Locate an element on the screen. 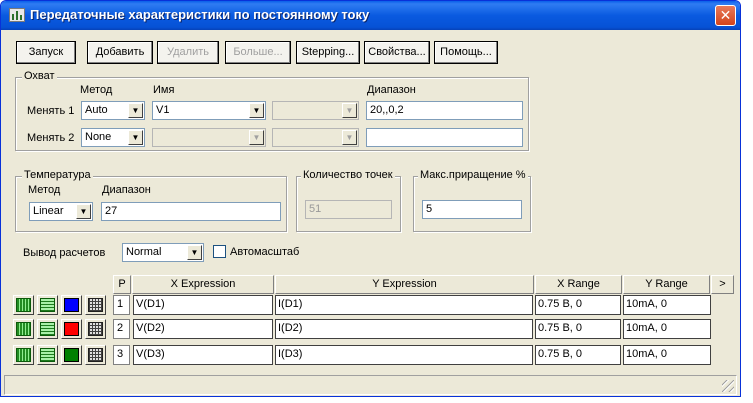 The image size is (753, 403). header-x-expression: X Expression is located at coordinates (203, 284).